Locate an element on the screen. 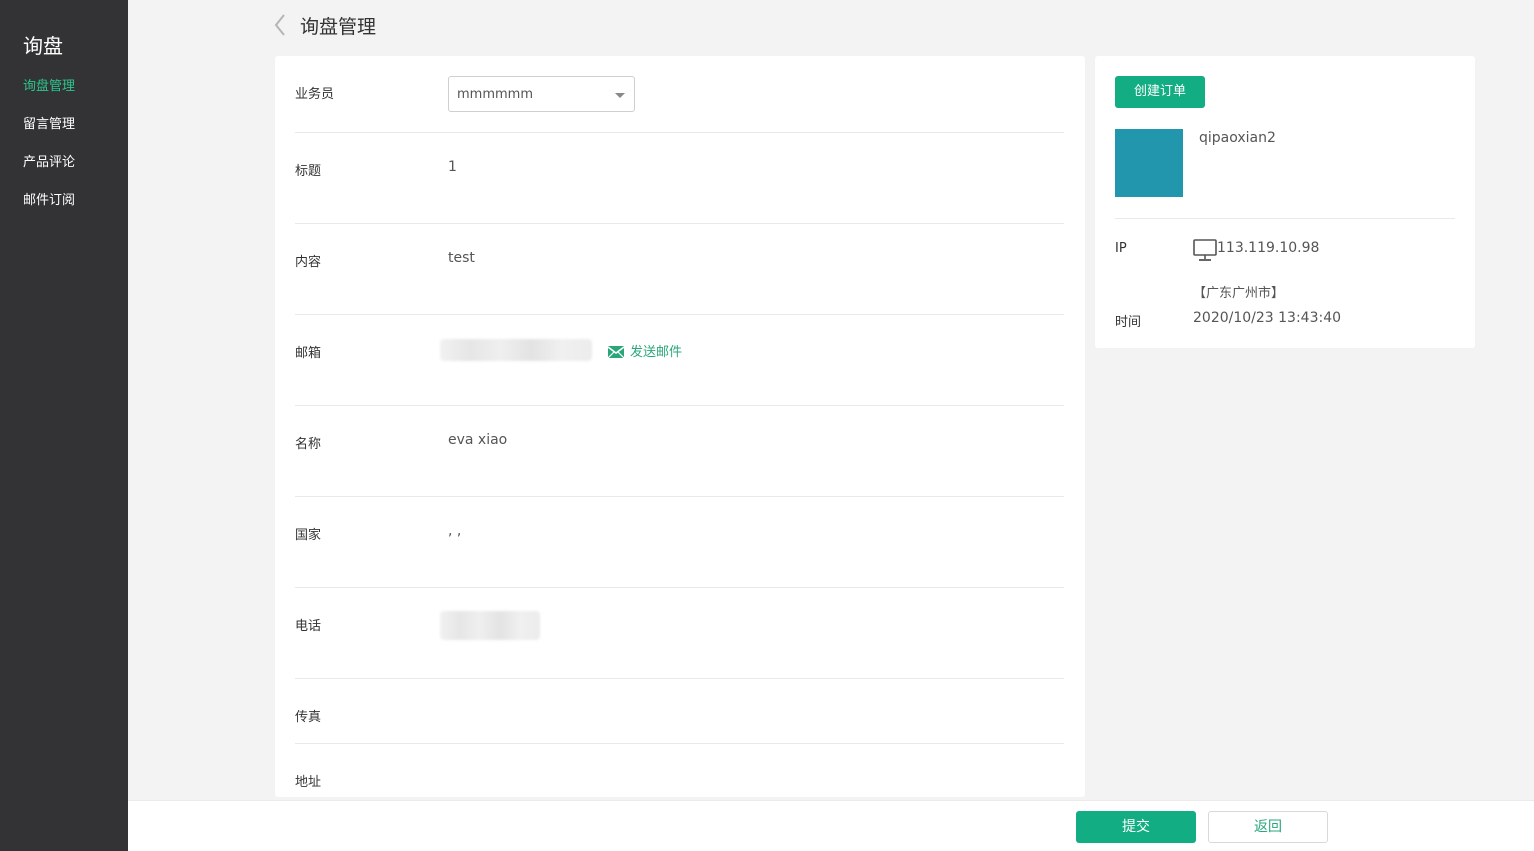  page-title: 询盘管理 is located at coordinates (338, 26).